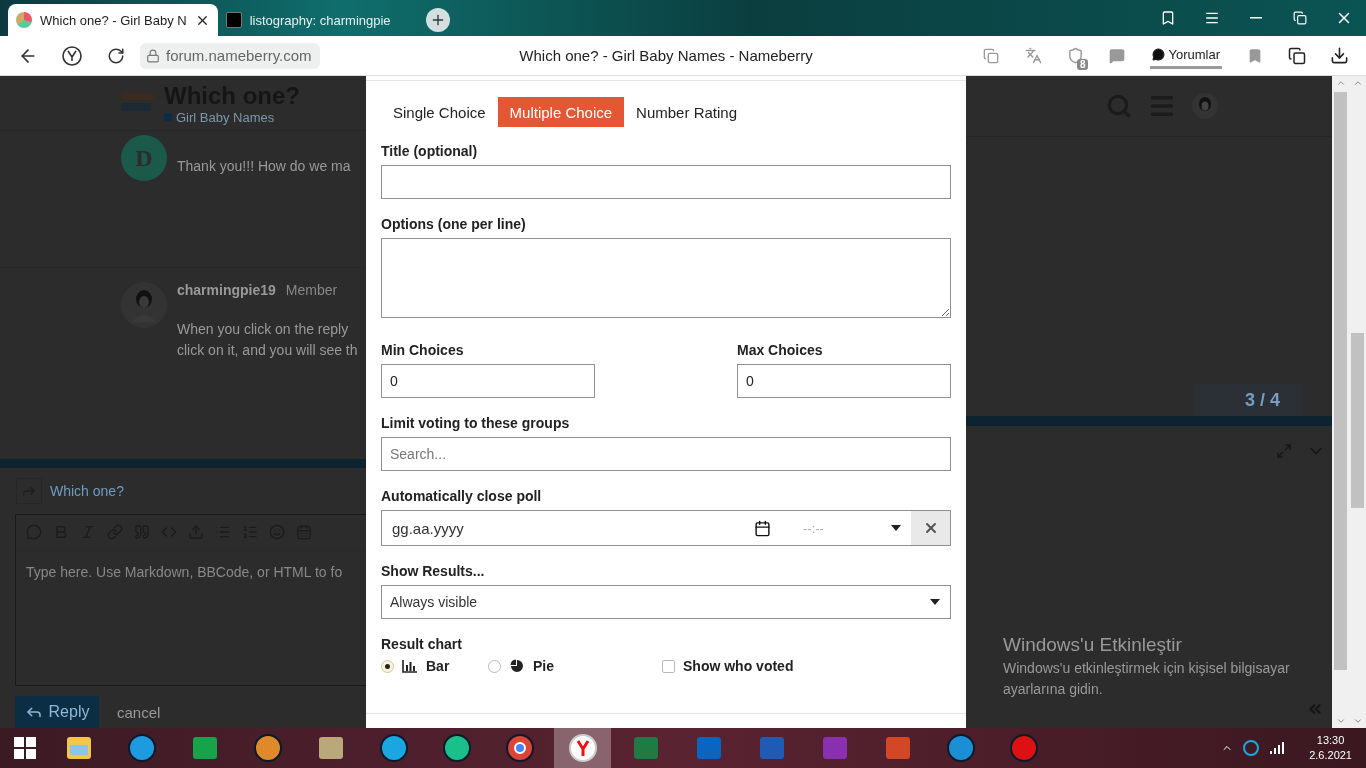 Image resolution: width=1366 pixels, height=768 pixels. What do you see at coordinates (686, 112) in the screenshot?
I see `poll-type-tab: Number Rating` at bounding box center [686, 112].